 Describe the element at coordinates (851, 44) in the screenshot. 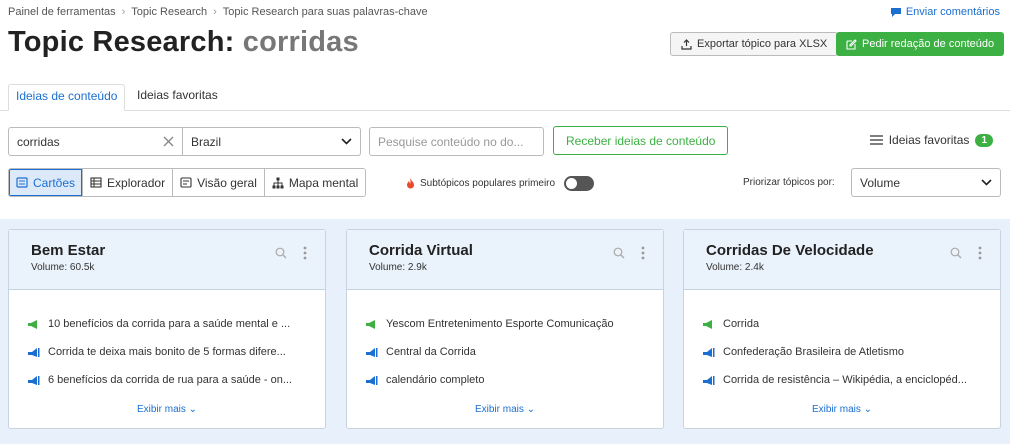

I see `edit-icon` at that location.